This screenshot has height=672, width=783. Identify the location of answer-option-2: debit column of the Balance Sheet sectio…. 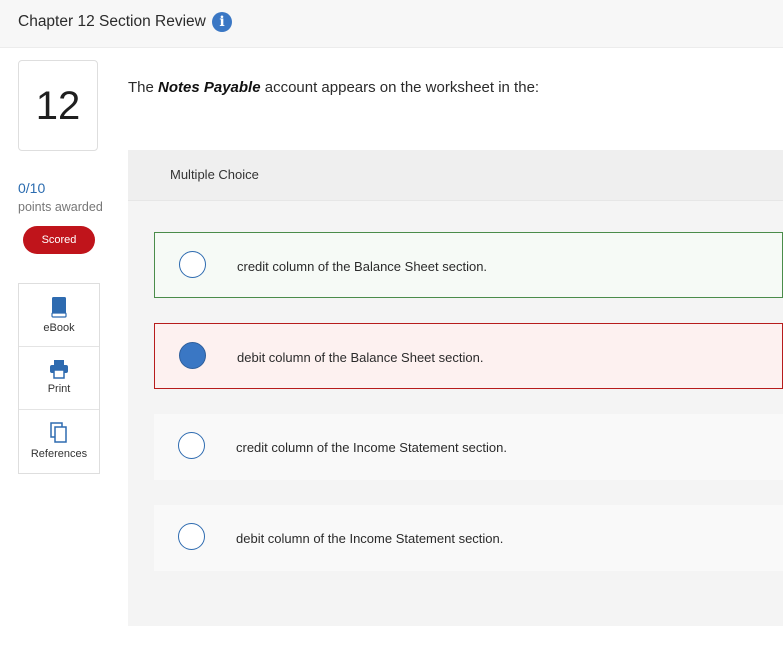
(468, 356).